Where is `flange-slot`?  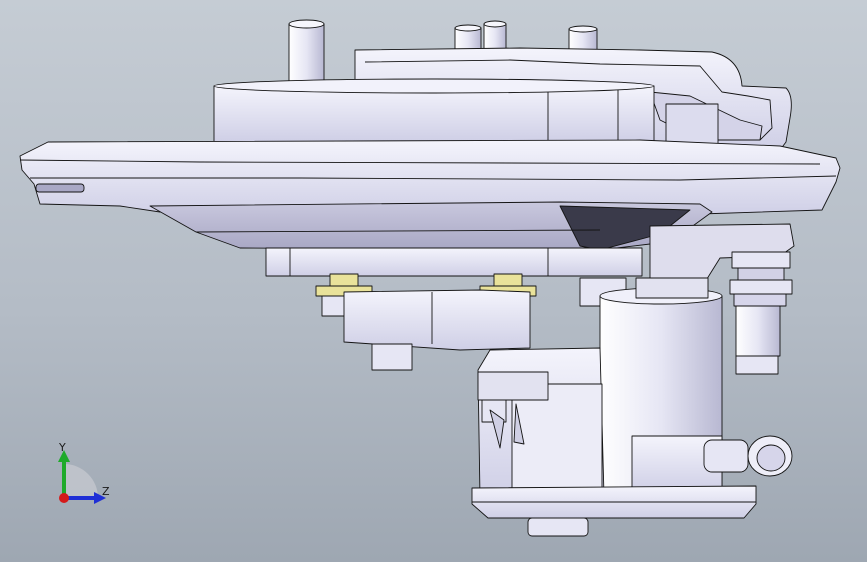
flange-slot is located at coordinates (60, 188).